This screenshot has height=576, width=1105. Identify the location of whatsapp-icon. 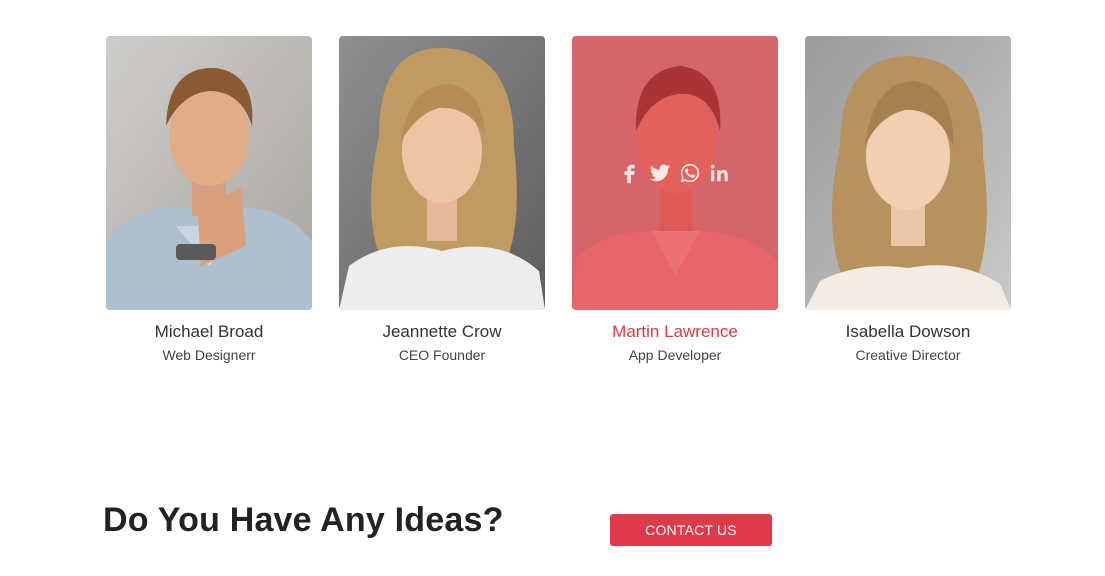
(690, 173).